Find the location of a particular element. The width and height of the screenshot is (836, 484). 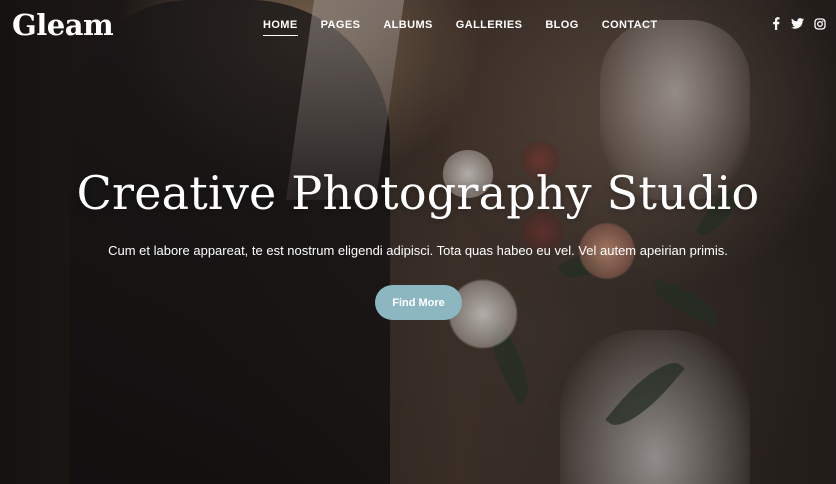

nav-item-galleries: GALLERIES is located at coordinates (489, 25).